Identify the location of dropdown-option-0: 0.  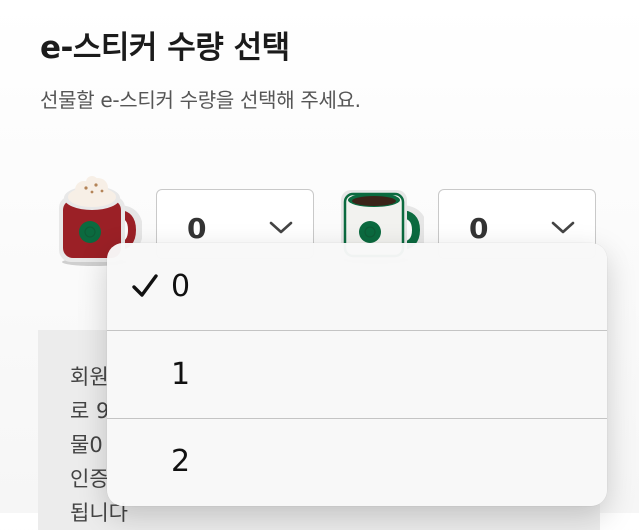
(357, 287).